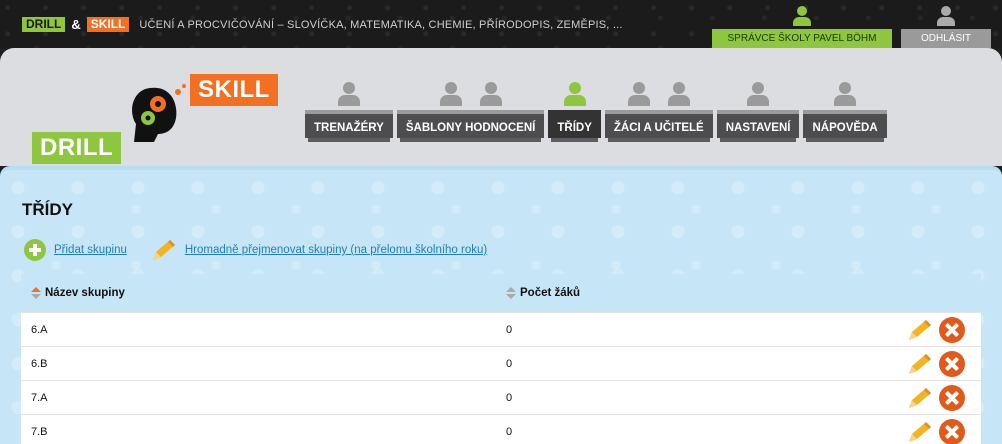 The height and width of the screenshot is (444, 1002). What do you see at coordinates (155, 120) in the screenshot?
I see `drill-skill-logo: DRILL SKILL` at bounding box center [155, 120].